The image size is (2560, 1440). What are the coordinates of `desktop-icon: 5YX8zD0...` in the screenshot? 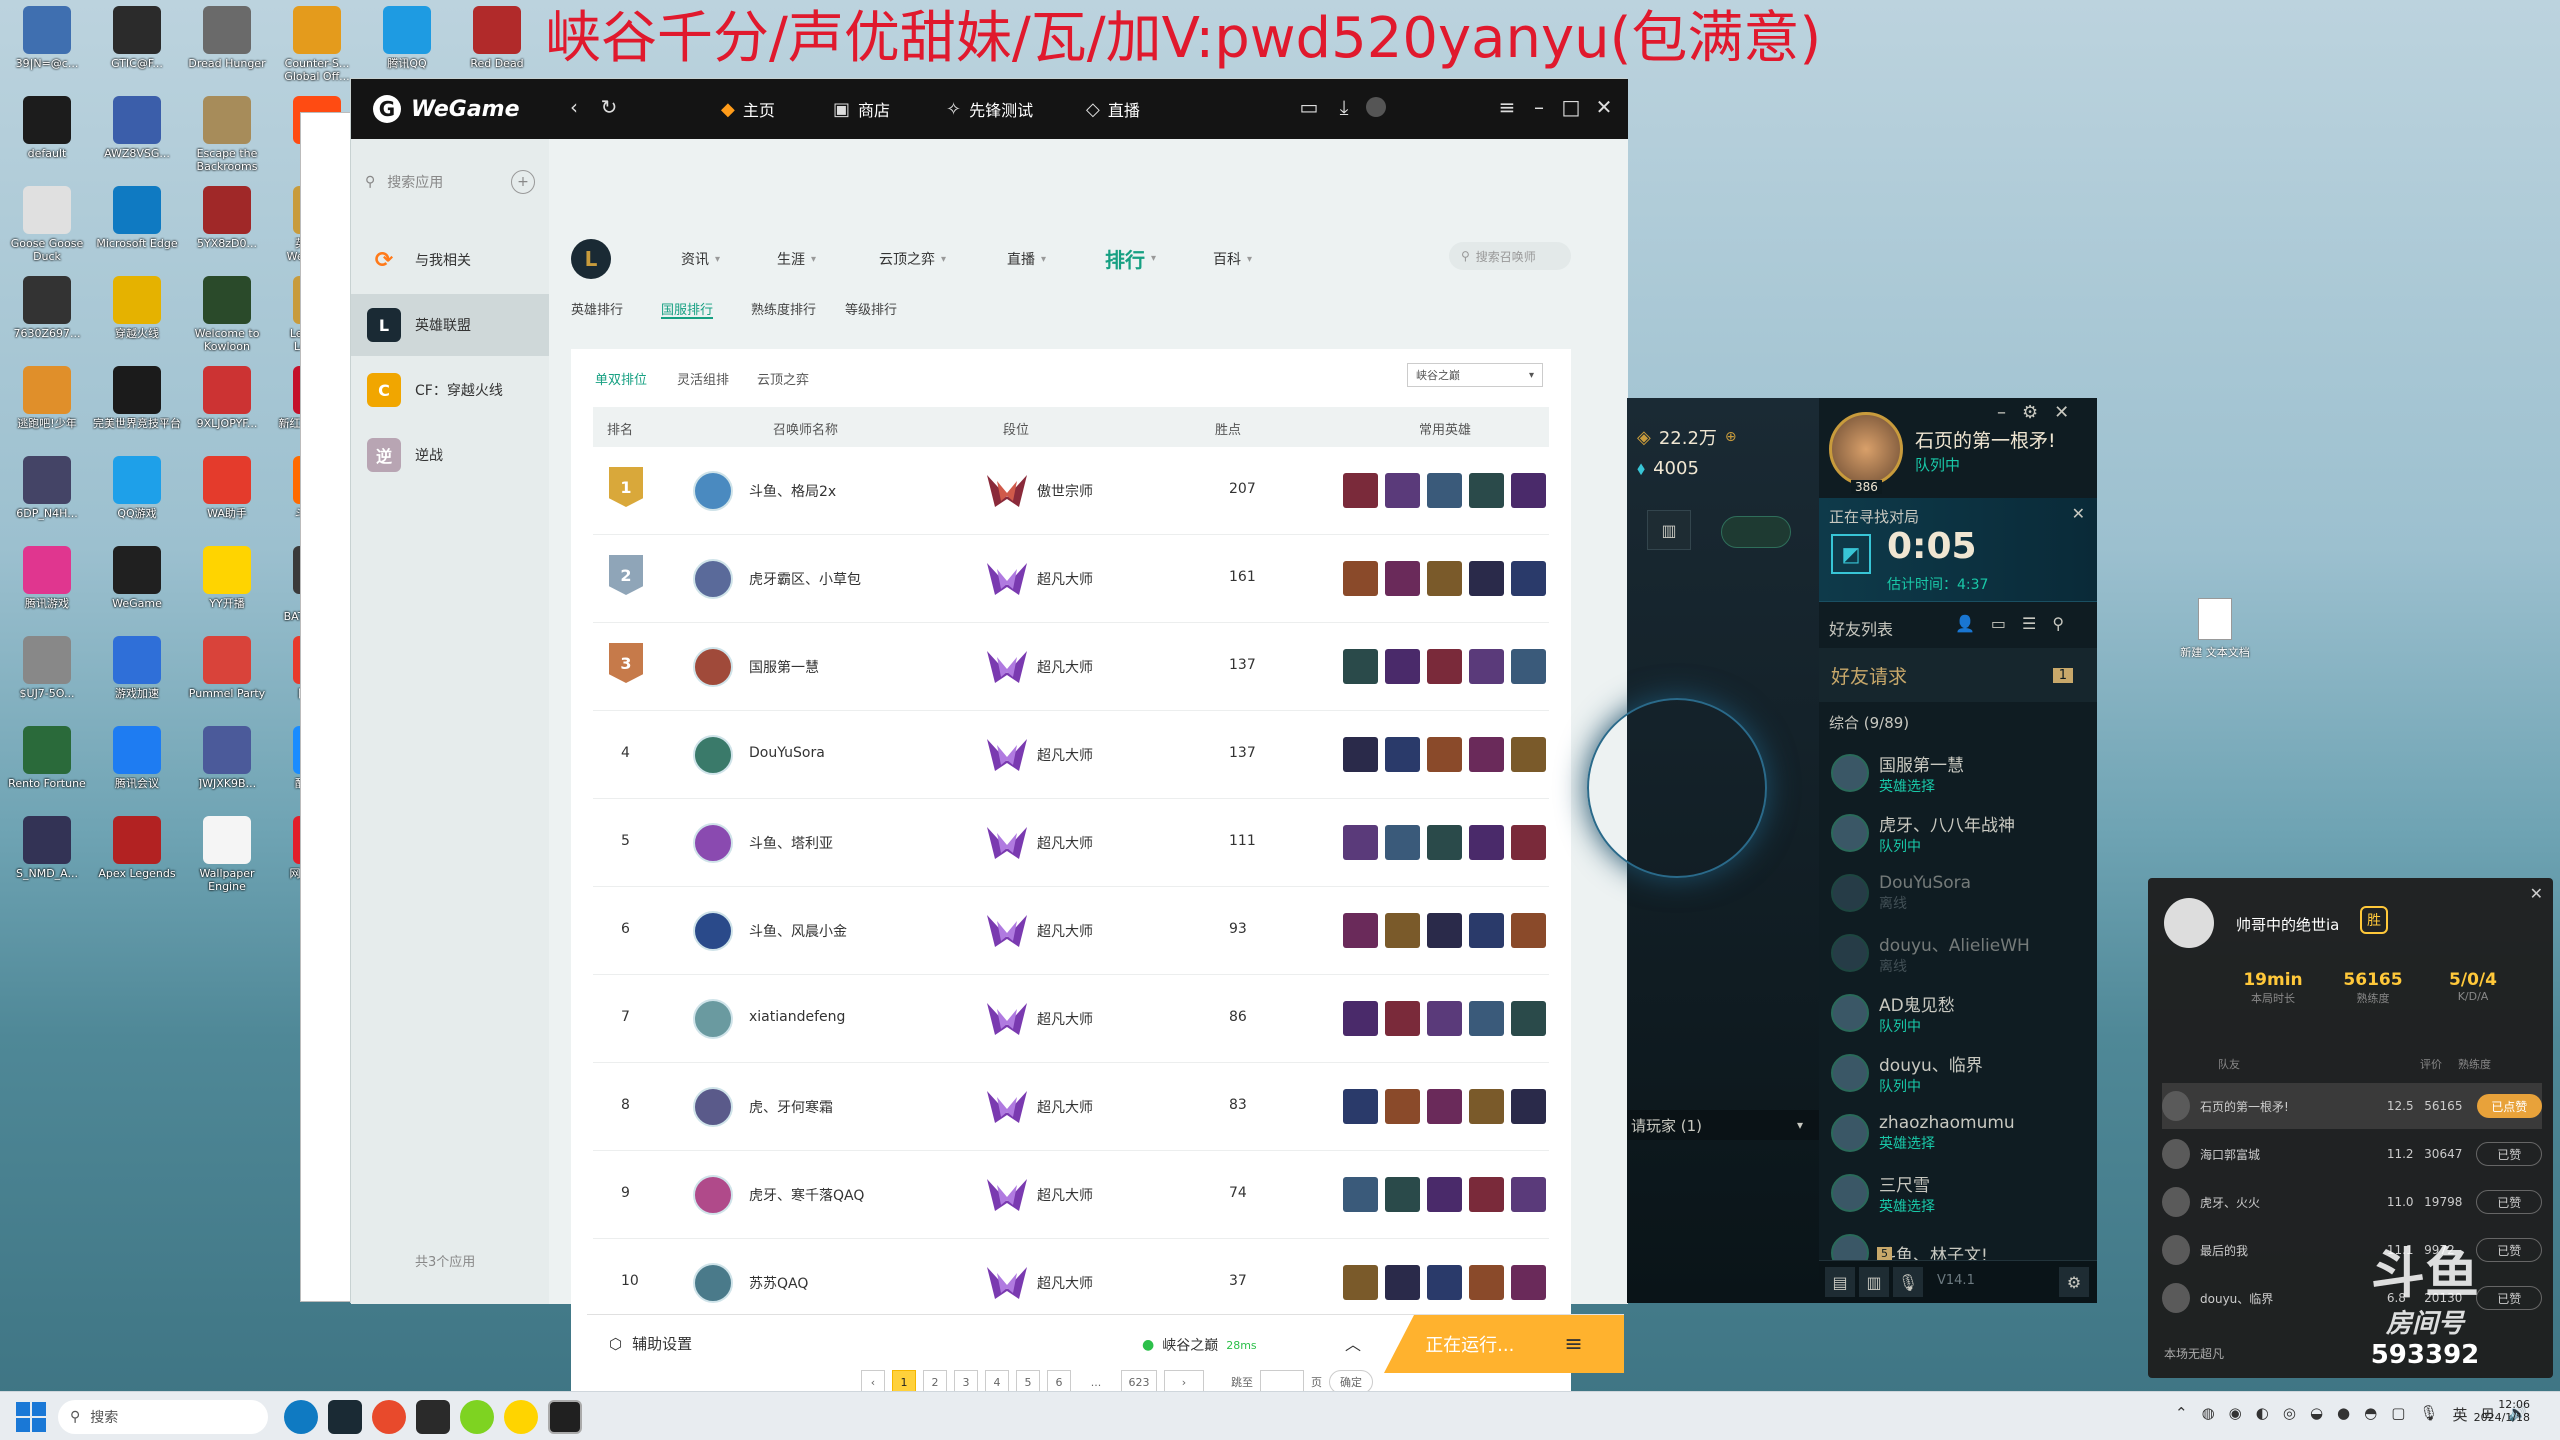 It's located at (227, 229).